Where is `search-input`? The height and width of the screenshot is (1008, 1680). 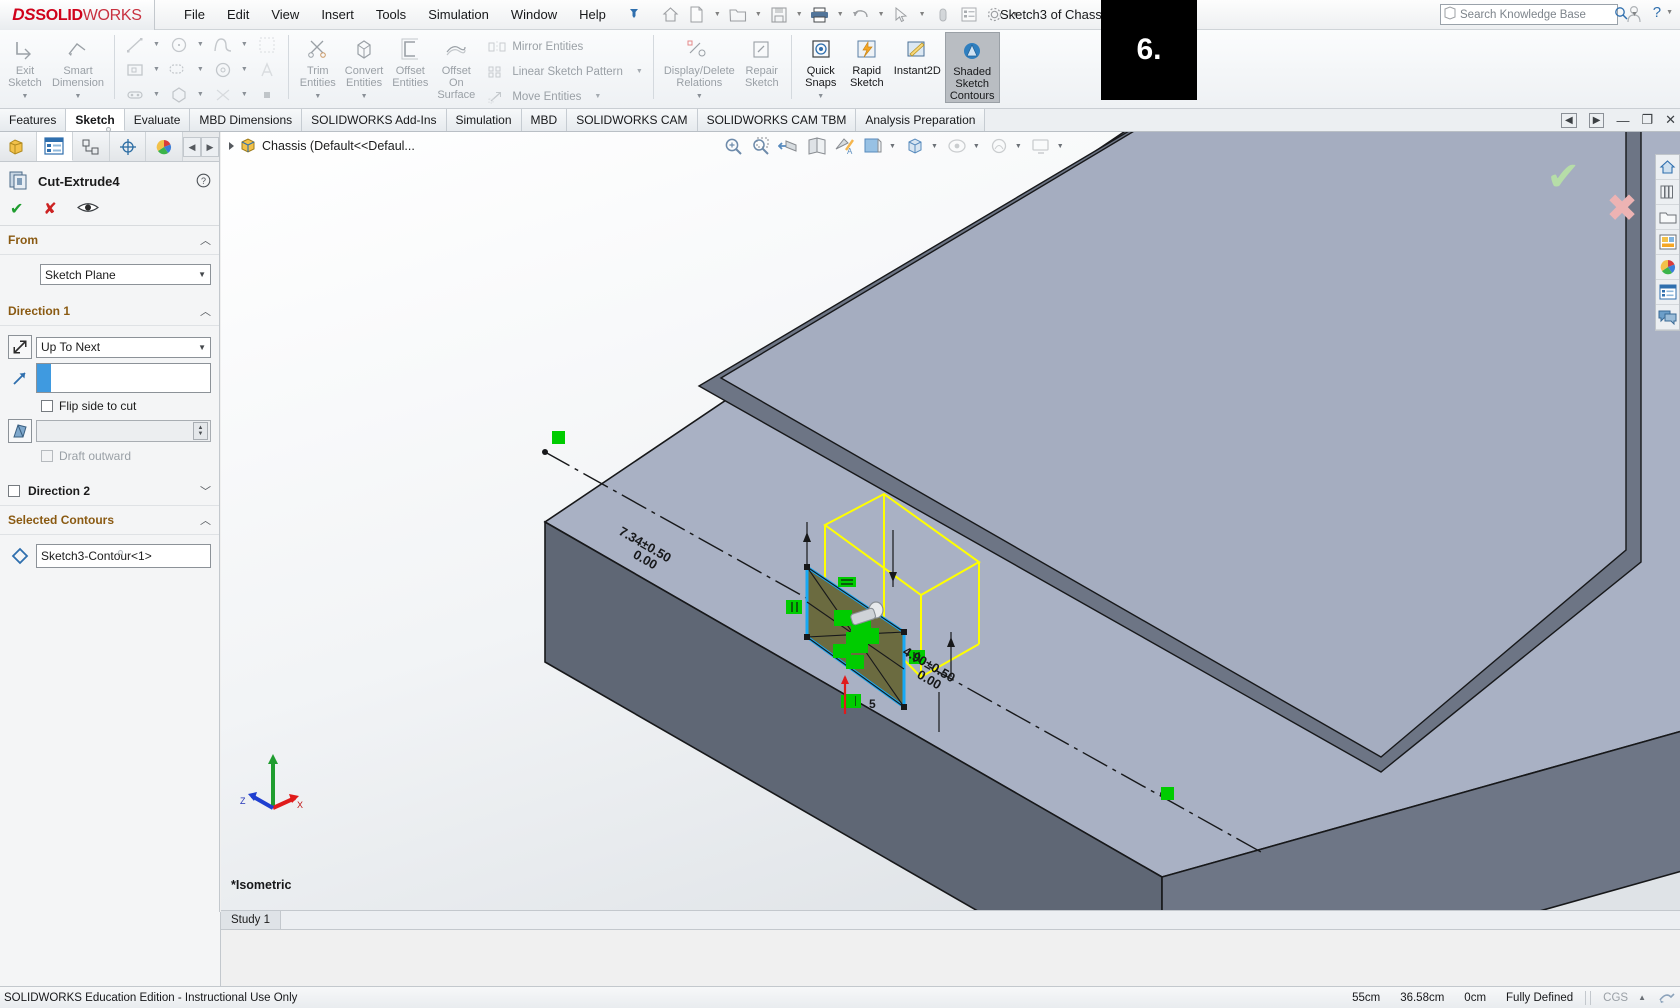 search-input is located at coordinates (1537, 14).